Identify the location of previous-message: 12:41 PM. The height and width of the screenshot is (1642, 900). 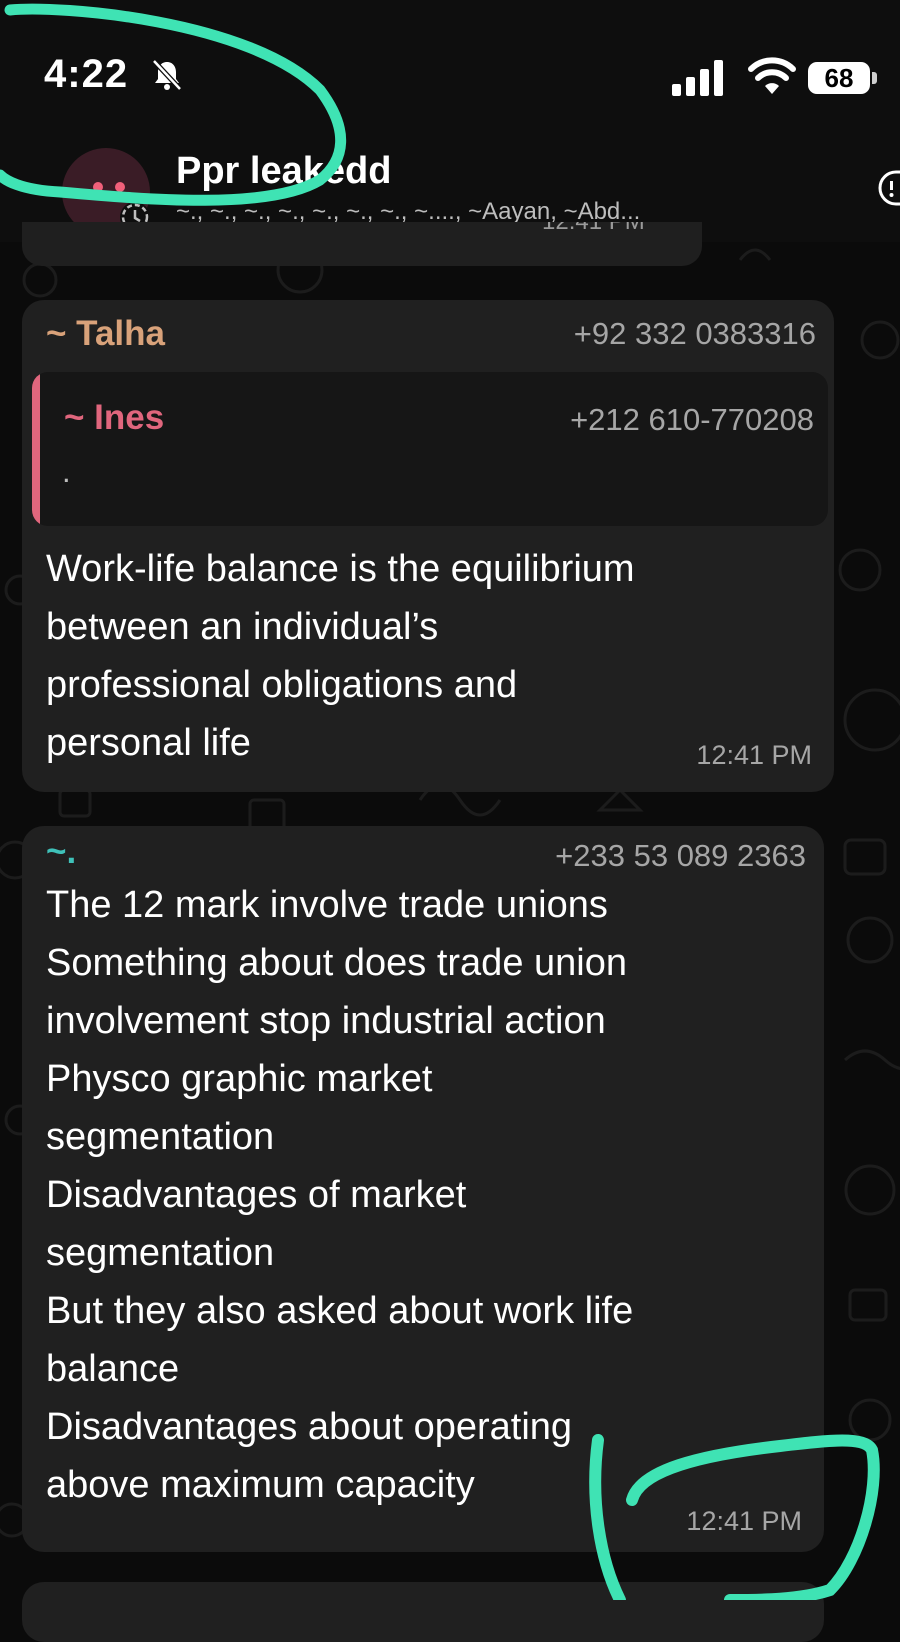
(362, 244).